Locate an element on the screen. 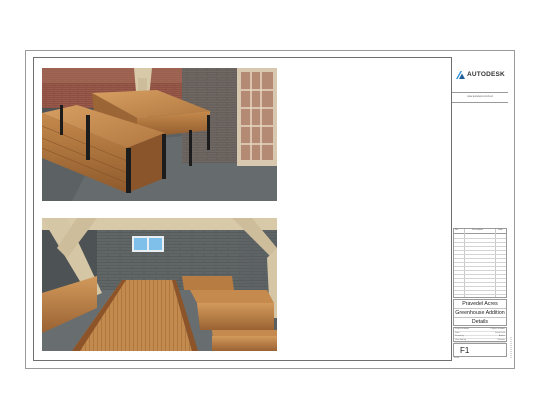  greenhouse-render-top is located at coordinates (159, 134).